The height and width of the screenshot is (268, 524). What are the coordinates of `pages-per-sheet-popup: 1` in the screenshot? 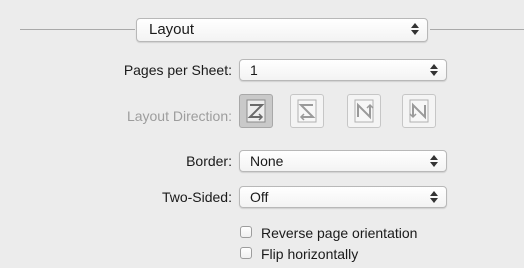 It's located at (343, 70).